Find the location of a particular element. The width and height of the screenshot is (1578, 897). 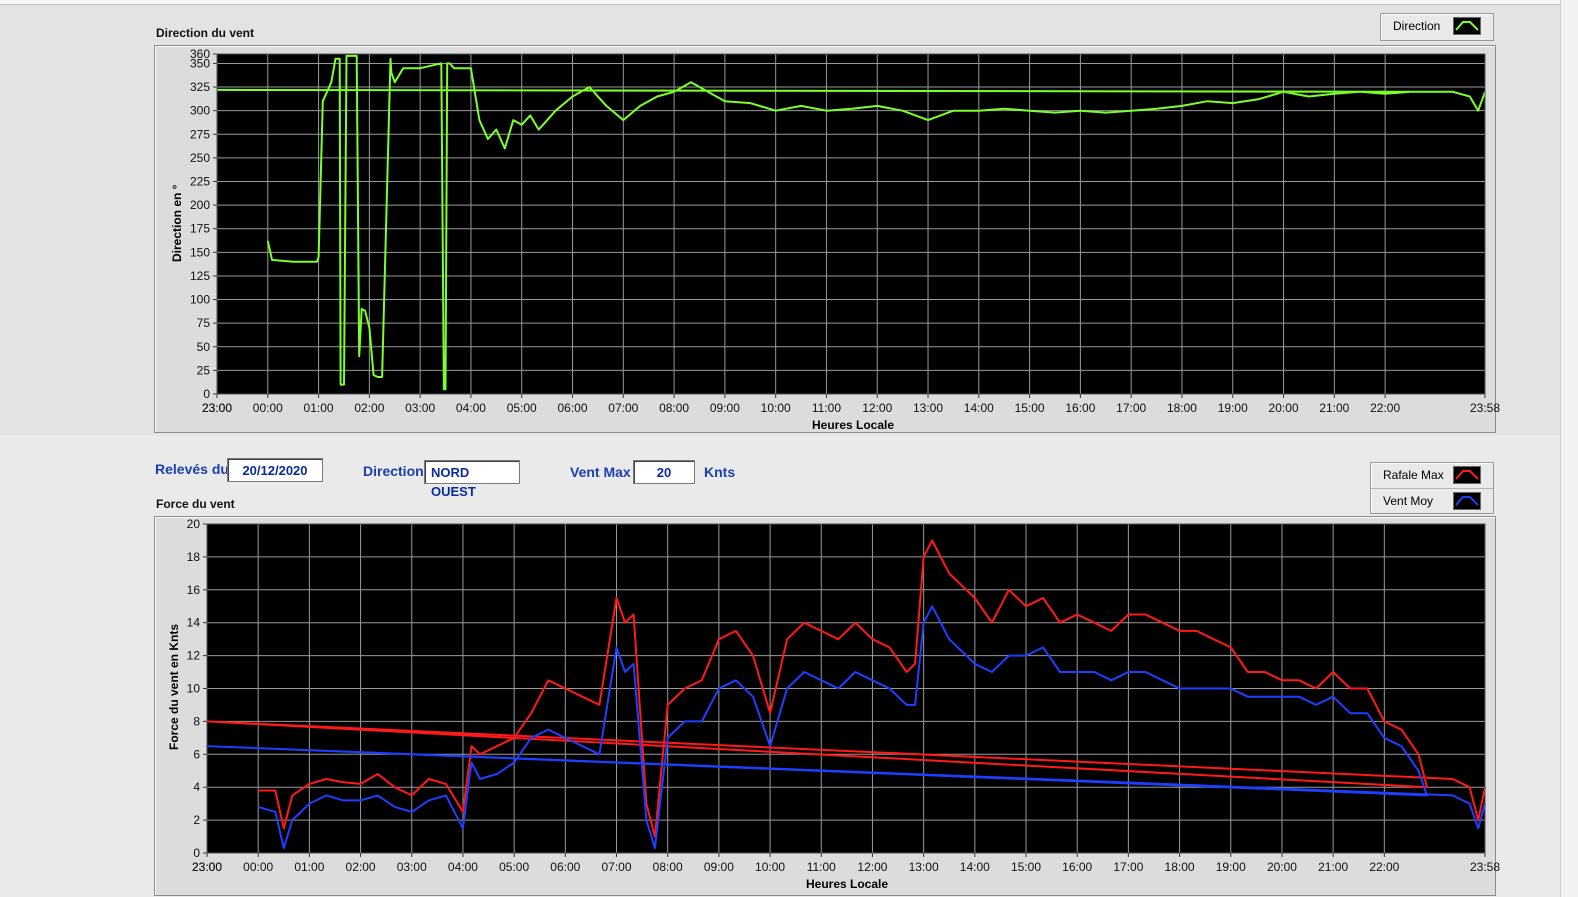

x-tick-label: 10:00 is located at coordinates (770, 867).